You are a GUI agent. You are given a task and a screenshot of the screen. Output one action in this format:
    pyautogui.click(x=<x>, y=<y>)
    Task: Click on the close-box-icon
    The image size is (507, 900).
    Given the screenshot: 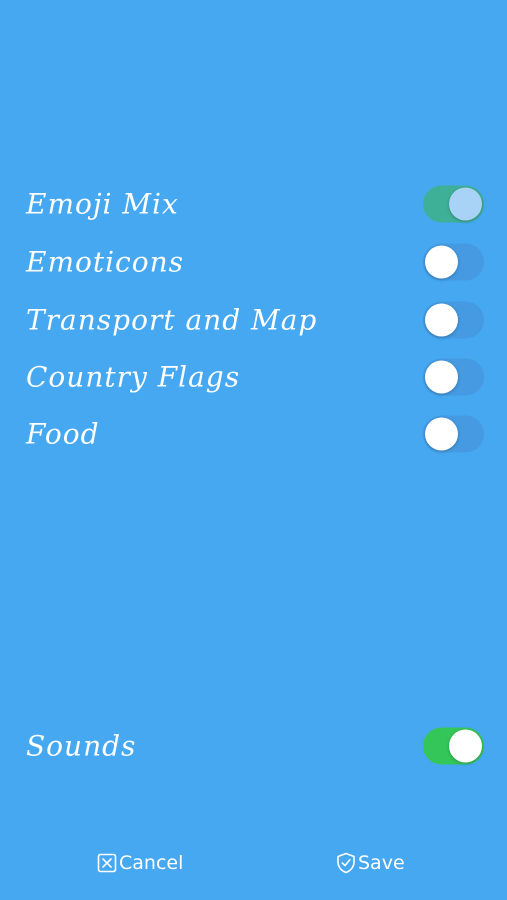 What is the action you would take?
    pyautogui.click(x=107, y=863)
    